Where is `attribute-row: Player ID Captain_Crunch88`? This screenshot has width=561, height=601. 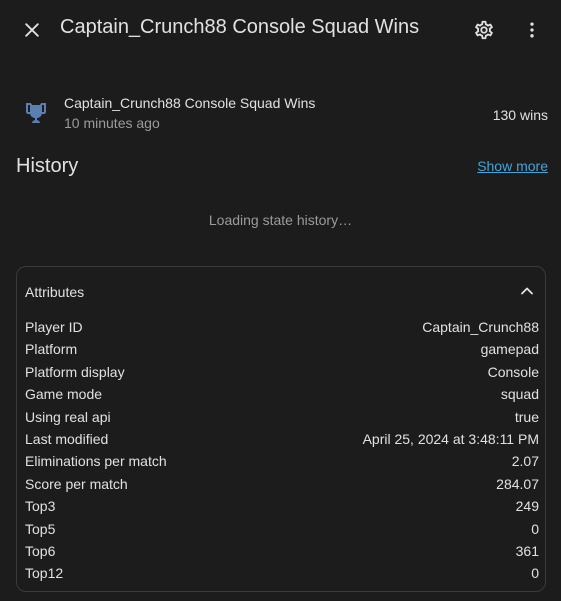
attribute-row: Player ID Captain_Crunch88 is located at coordinates (282, 328).